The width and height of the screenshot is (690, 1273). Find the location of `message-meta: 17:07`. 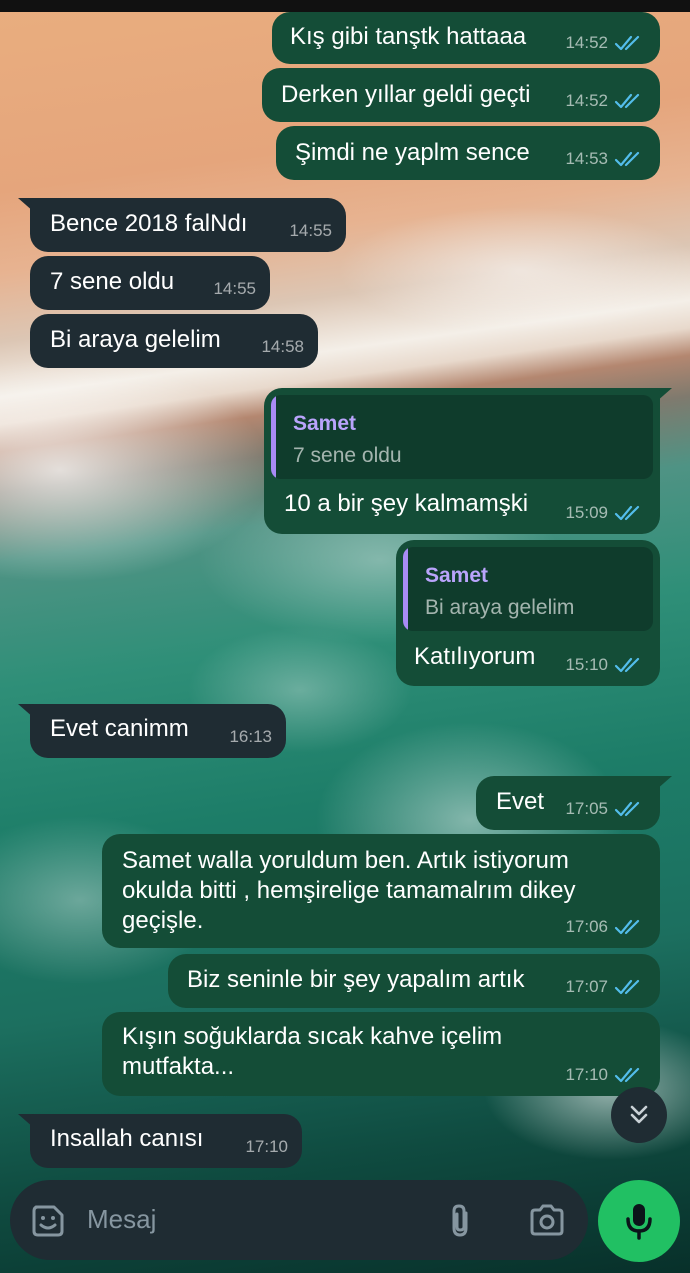

message-meta: 17:07 is located at coordinates (604, 987).